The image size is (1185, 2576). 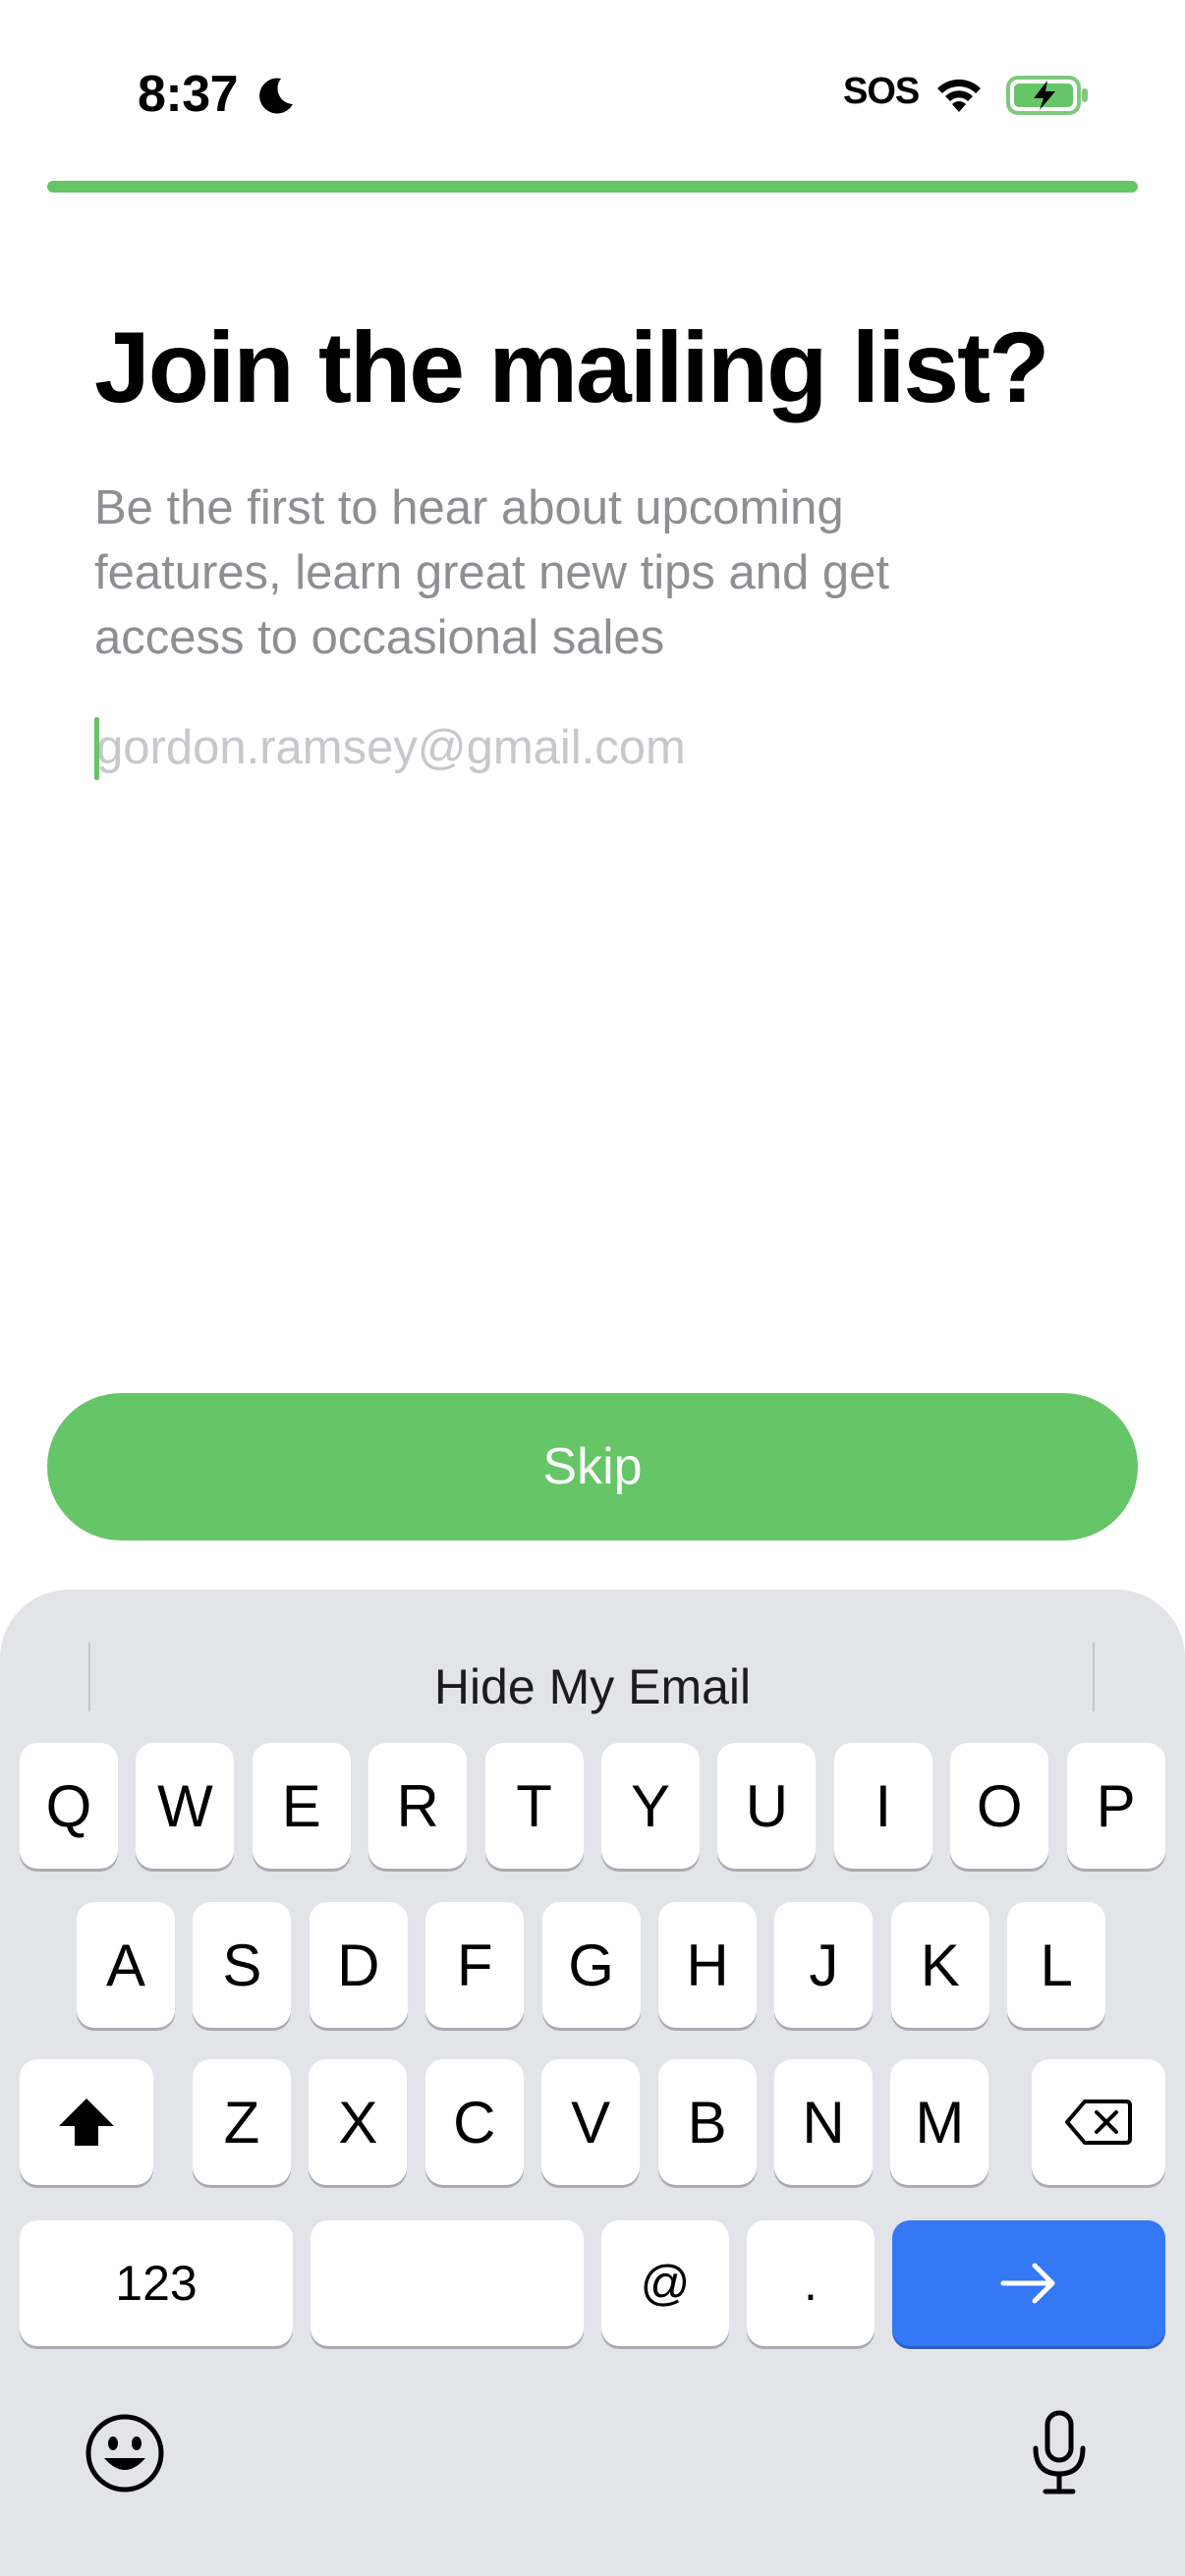 I want to click on status-bar: 8:37 SOS, so click(x=592, y=93).